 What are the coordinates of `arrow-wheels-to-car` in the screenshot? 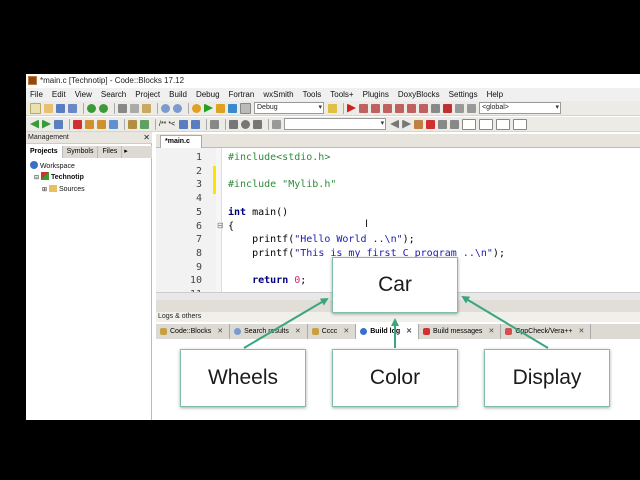 It's located at (286, 323).